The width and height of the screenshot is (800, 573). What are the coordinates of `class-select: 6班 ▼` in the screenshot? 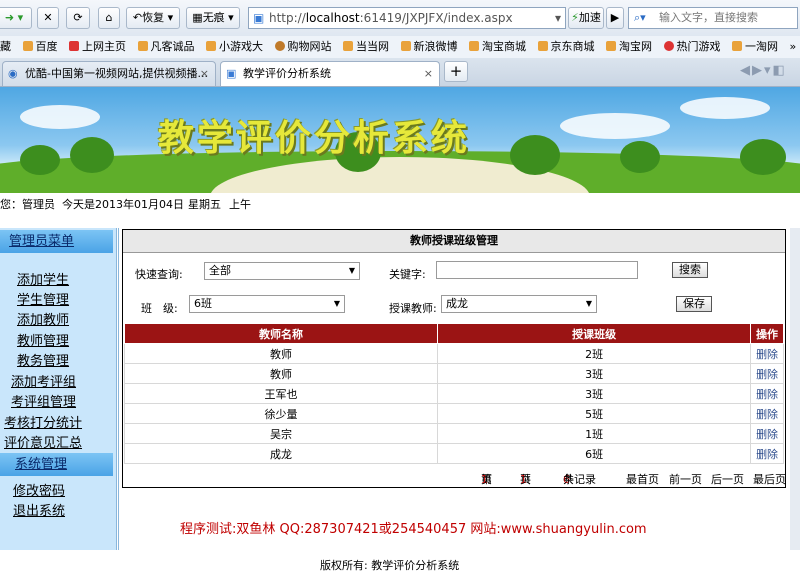 It's located at (267, 304).